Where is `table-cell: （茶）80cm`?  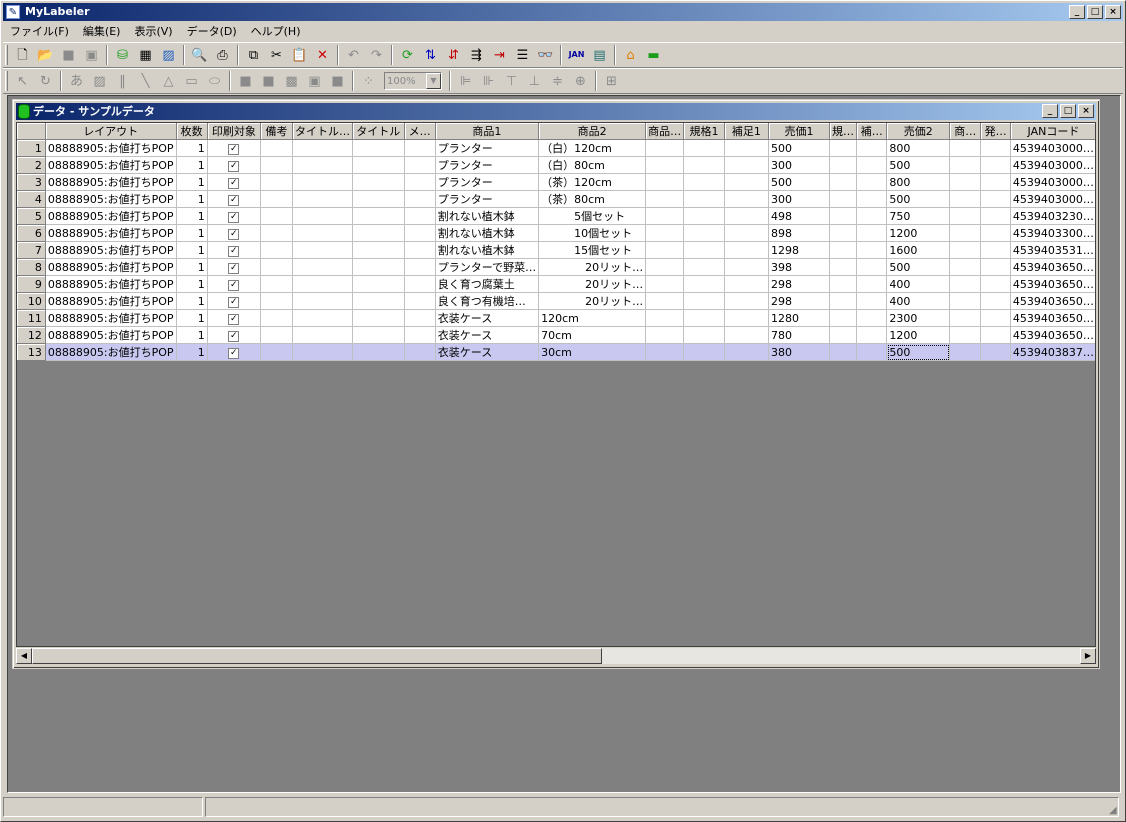 table-cell: （茶）80cm is located at coordinates (592, 199).